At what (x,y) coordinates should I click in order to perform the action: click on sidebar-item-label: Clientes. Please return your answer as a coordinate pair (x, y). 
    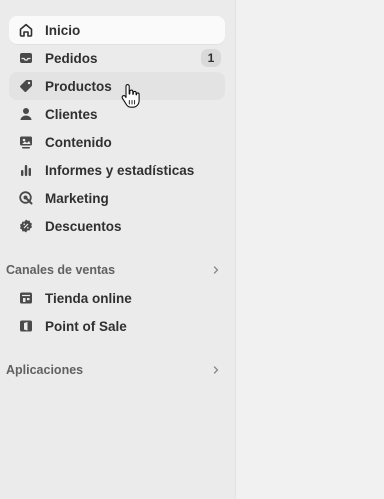
    Looking at the image, I should click on (71, 114).